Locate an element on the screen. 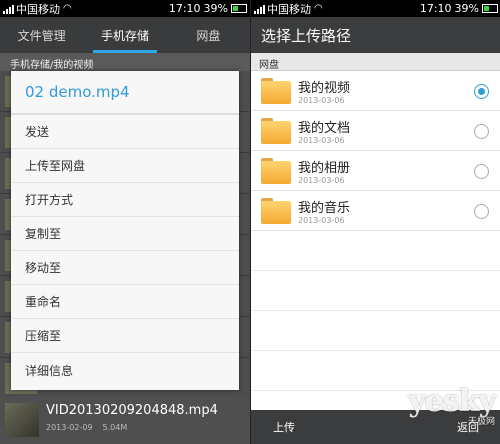 The height and width of the screenshot is (444, 500). folder-item-videos: 我的视频 2013-03-06 is located at coordinates (375, 91).